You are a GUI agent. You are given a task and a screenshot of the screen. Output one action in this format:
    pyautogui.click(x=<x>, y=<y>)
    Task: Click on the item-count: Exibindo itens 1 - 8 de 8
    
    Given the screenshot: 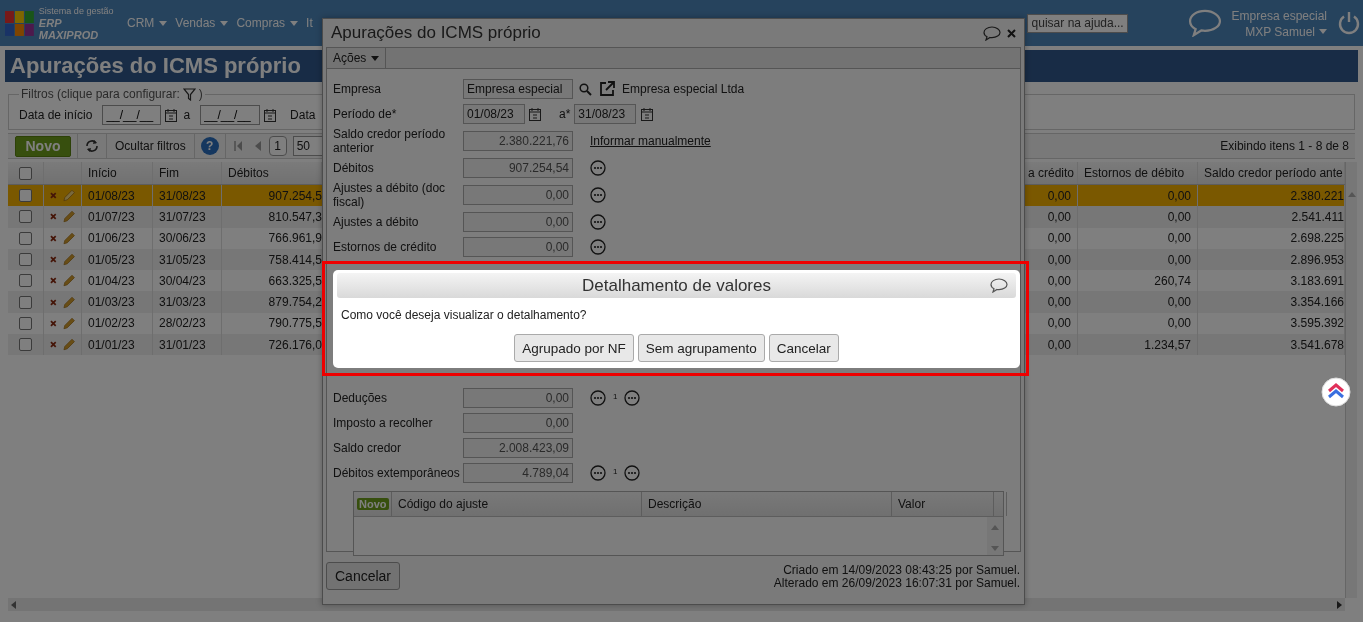 What is the action you would take?
    pyautogui.click(x=1284, y=146)
    